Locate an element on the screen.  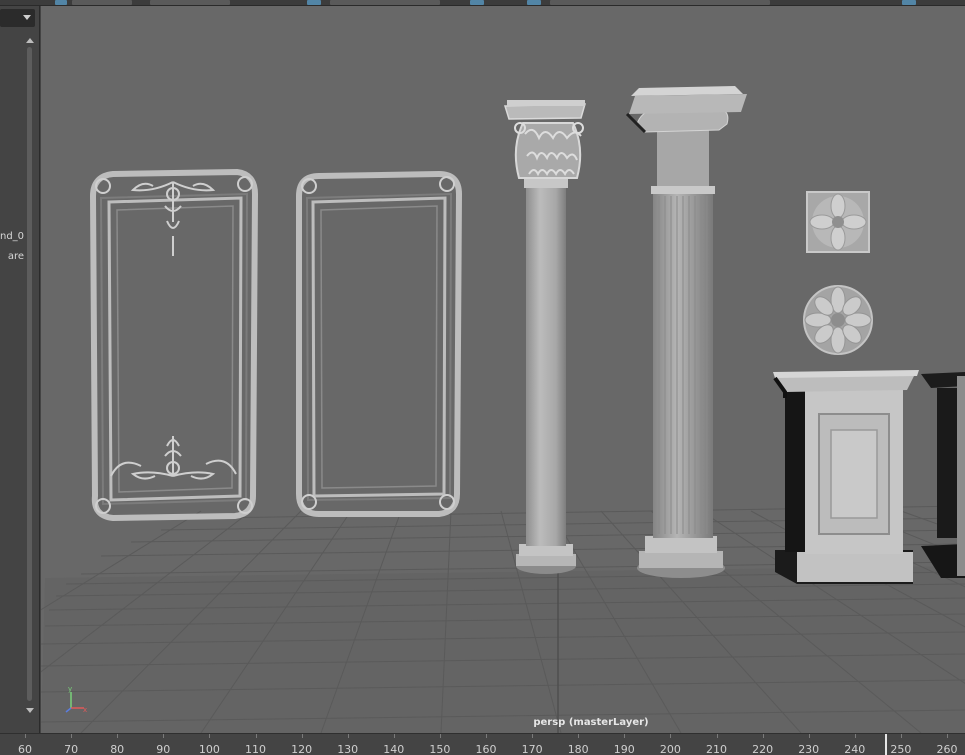
plain-wall-panel is located at coordinates (379, 343).